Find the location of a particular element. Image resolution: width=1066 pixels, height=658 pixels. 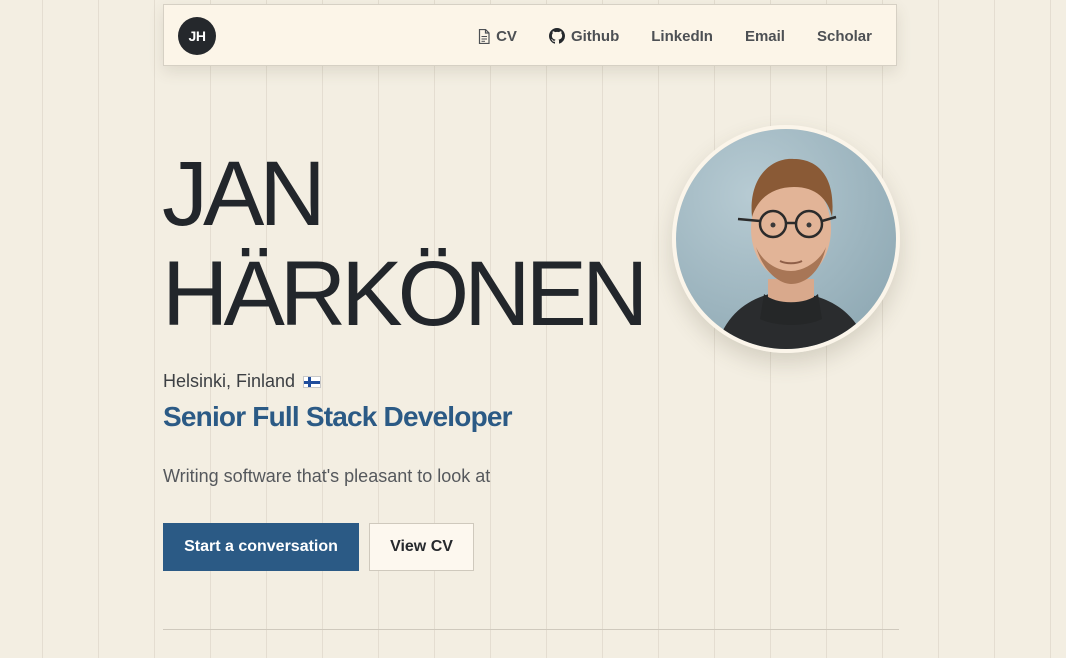

logo-badge: JH is located at coordinates (197, 36).